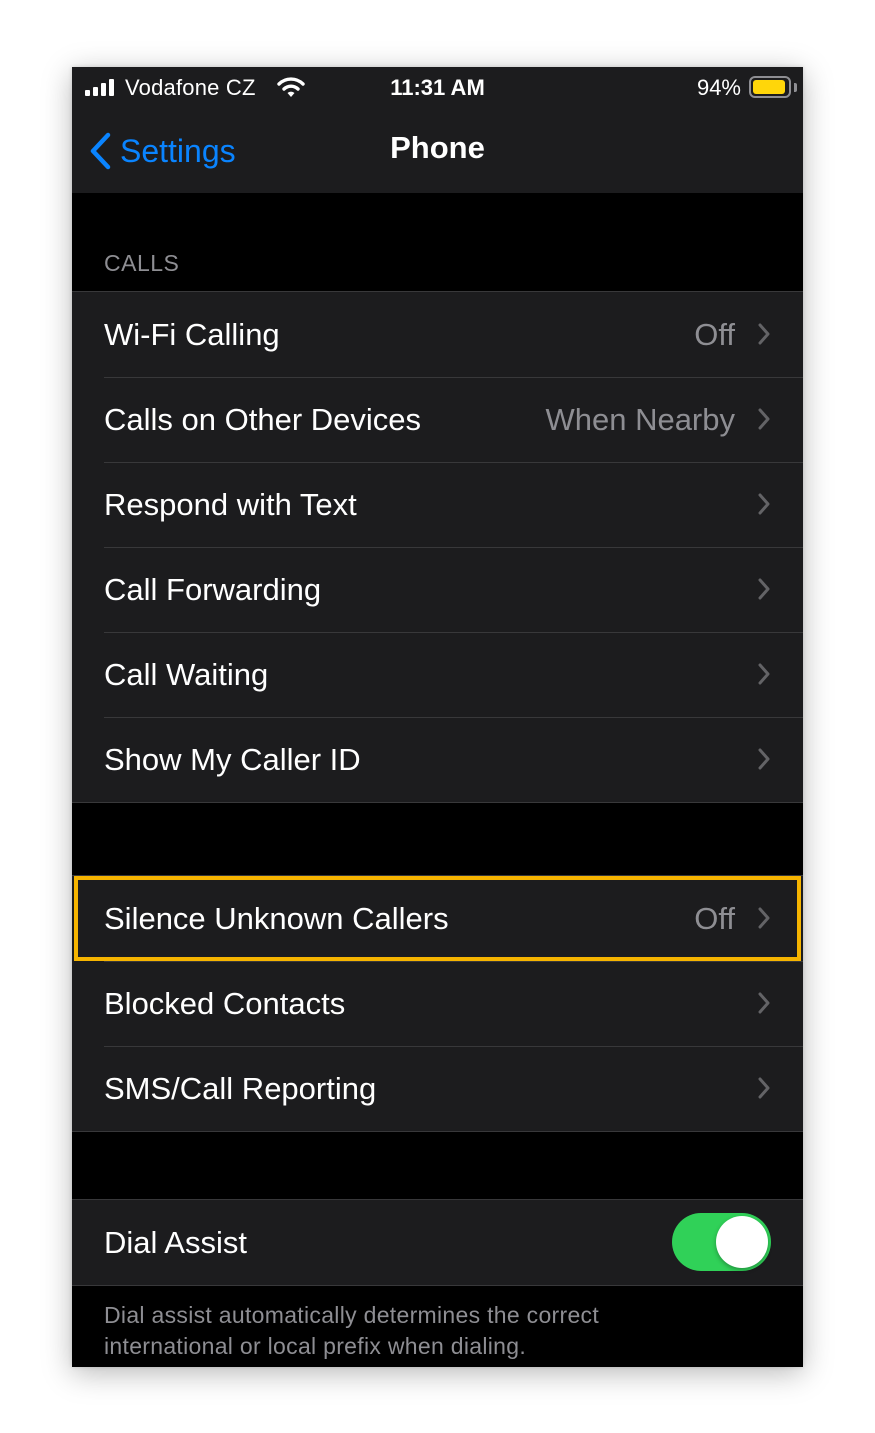  Describe the element at coordinates (225, 1003) in the screenshot. I see `row-label: Blocked Contacts` at that location.